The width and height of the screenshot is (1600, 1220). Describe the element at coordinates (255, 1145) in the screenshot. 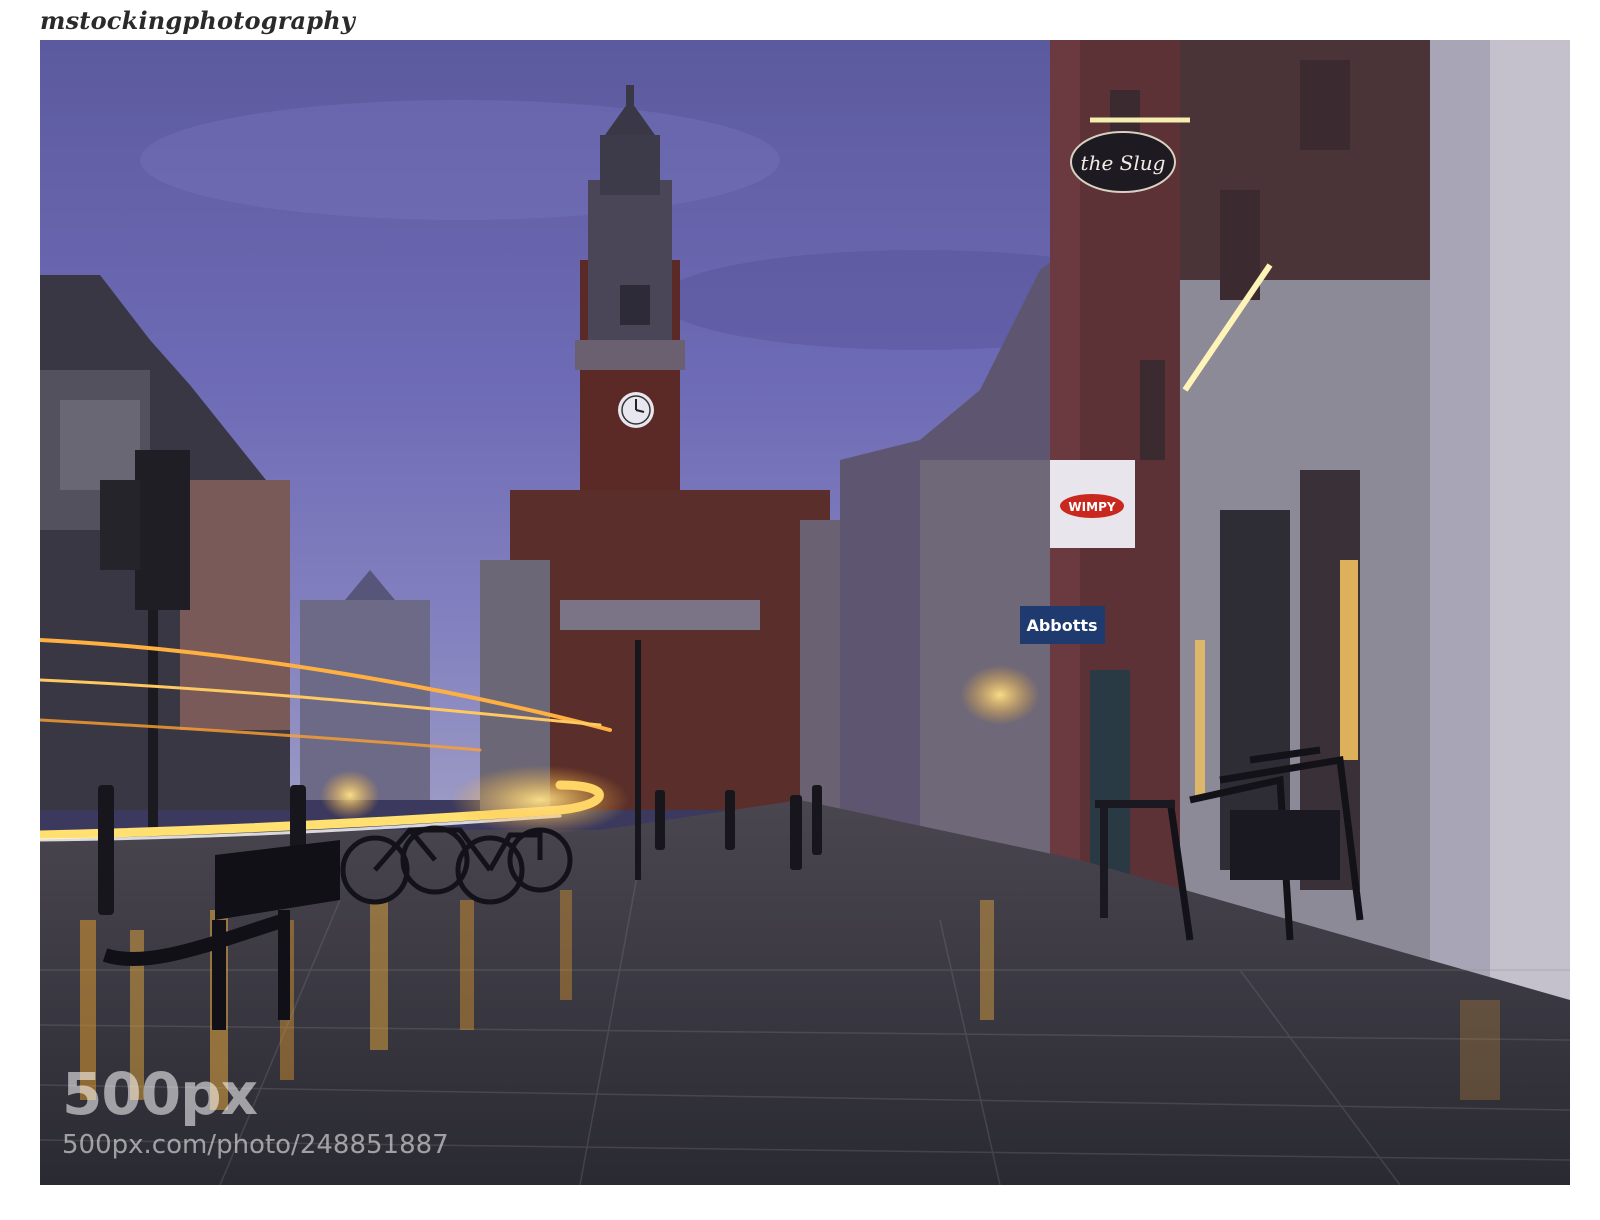

I see `watermark-url: 500px.com/photo/248851887` at that location.